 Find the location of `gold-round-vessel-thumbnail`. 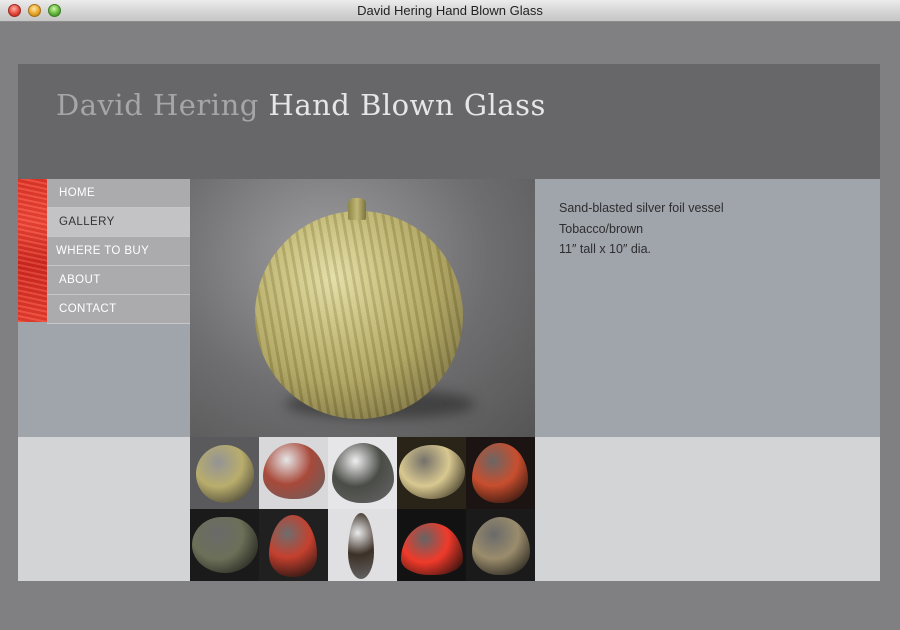

gold-round-vessel-thumbnail is located at coordinates (224, 473).